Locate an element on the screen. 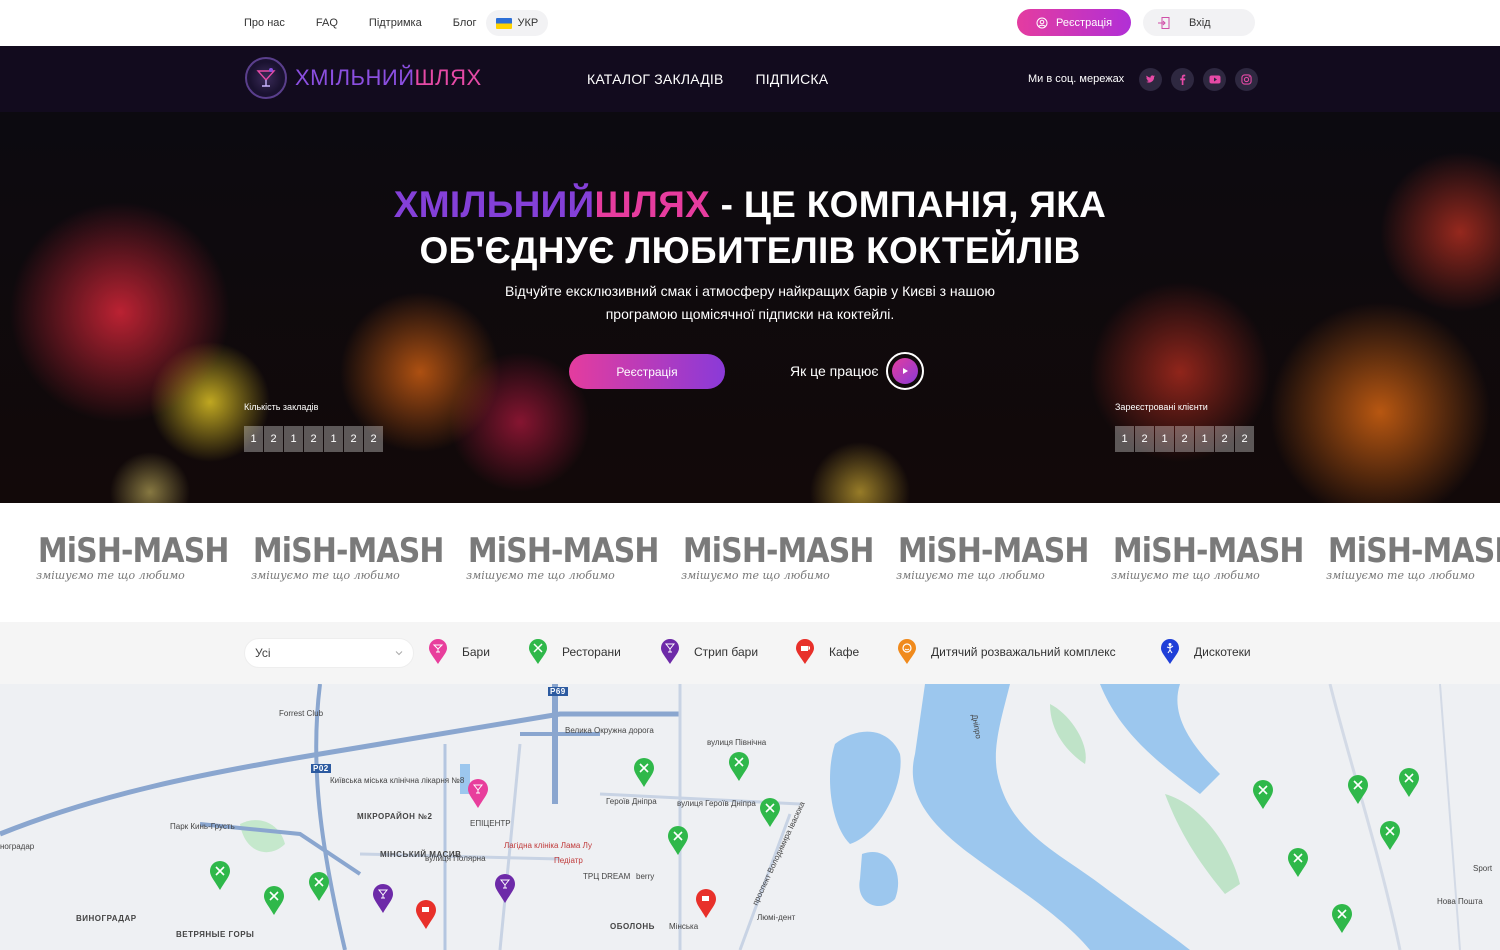 This screenshot has height=950, width=1500. map-label: МІКРОРАЙОН №2 is located at coordinates (395, 816).